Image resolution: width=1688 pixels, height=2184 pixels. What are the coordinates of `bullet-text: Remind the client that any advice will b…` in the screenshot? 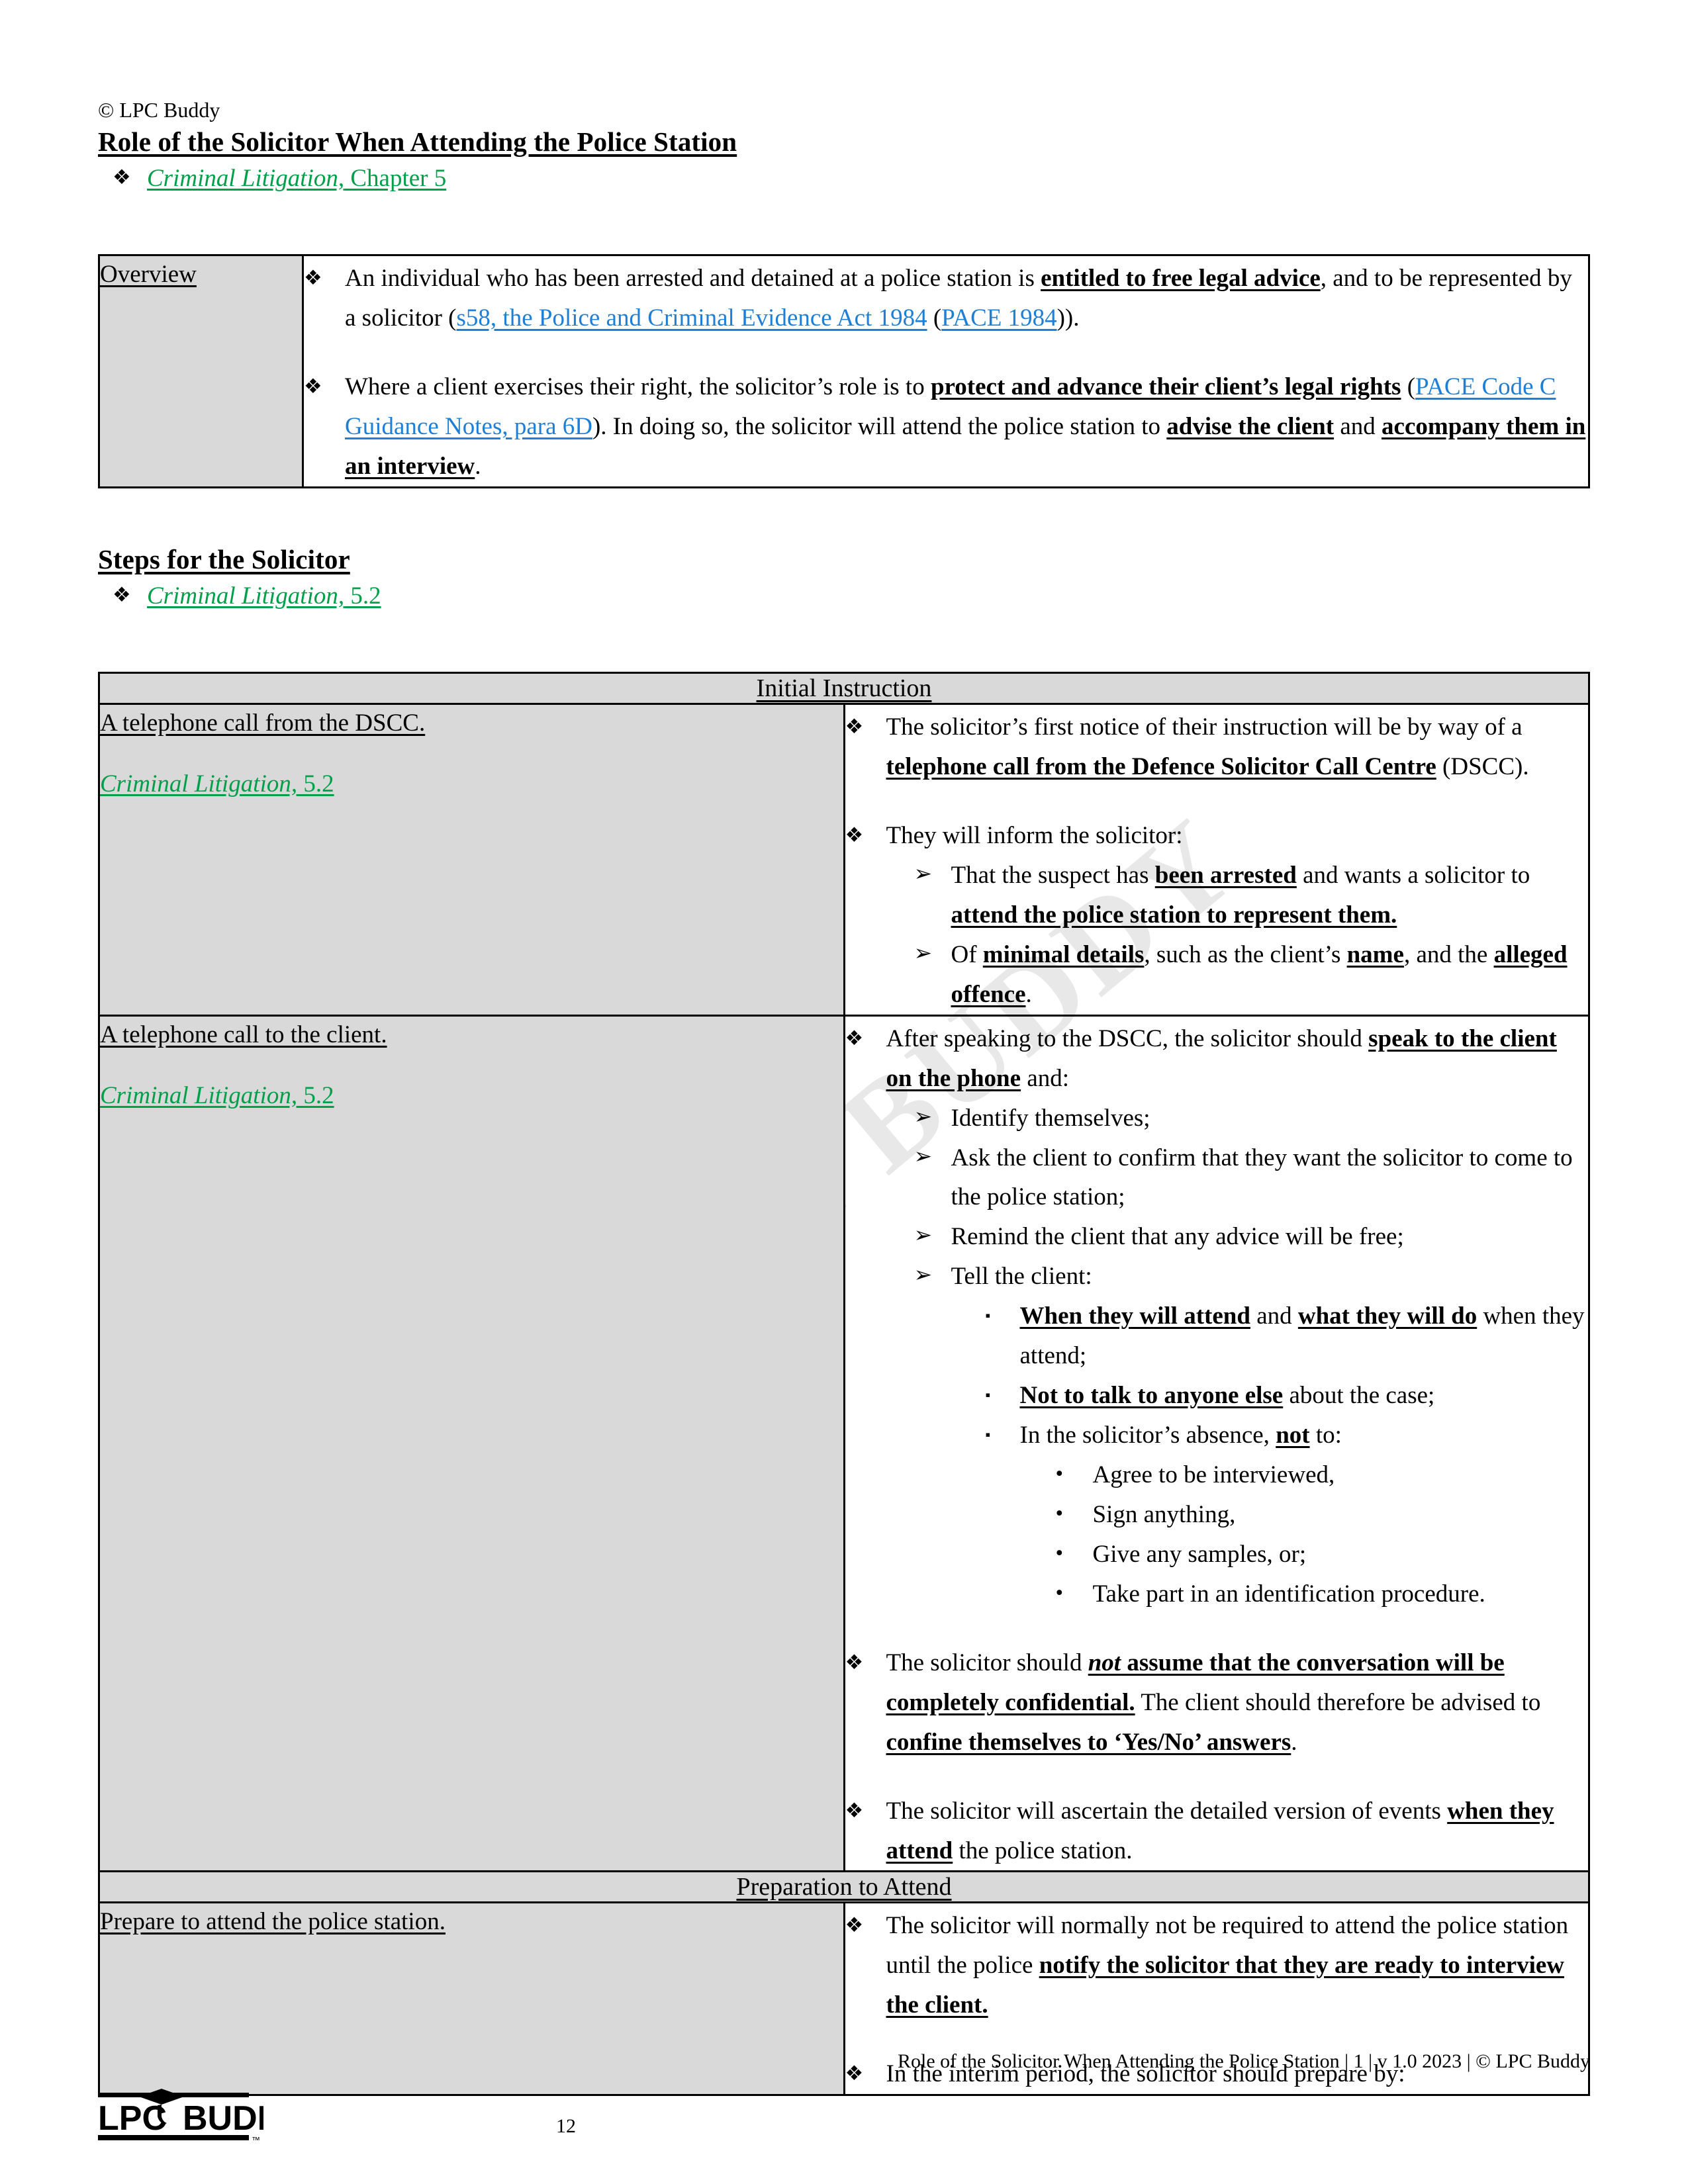 It's located at (1270, 1237).